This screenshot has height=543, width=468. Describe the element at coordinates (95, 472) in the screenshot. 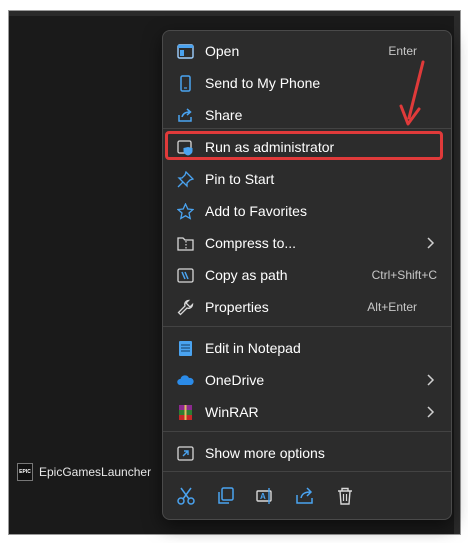

I see `desktop-shortcut-label: EpicGamesLauncher` at that location.